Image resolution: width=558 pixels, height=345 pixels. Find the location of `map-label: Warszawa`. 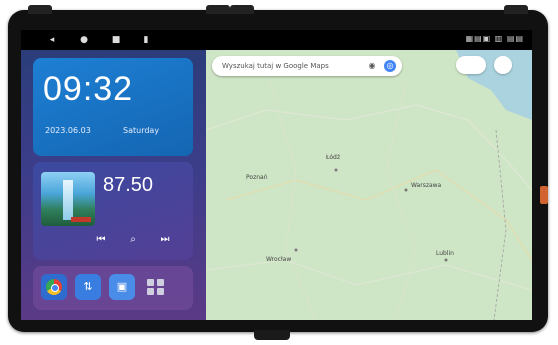

map-label: Warszawa is located at coordinates (426, 185).